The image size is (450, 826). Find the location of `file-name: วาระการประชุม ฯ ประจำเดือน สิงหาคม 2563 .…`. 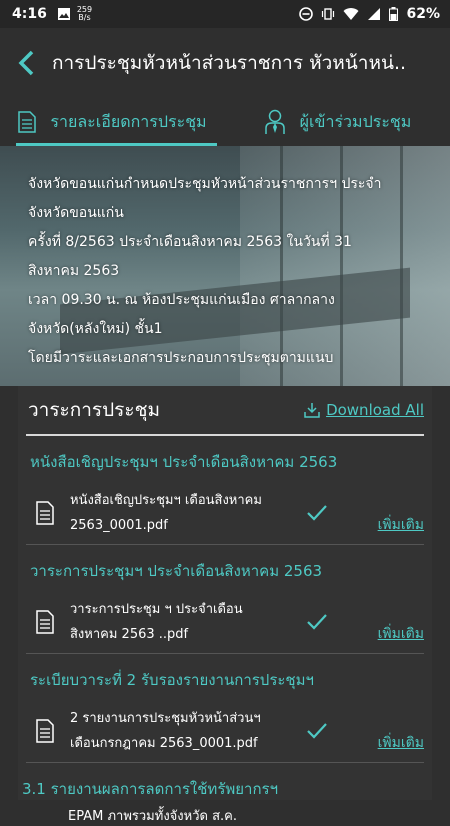

file-name: วาระการประชุม ฯ ประจำเดือน สิงหาคม 2563 .… is located at coordinates (156, 622).